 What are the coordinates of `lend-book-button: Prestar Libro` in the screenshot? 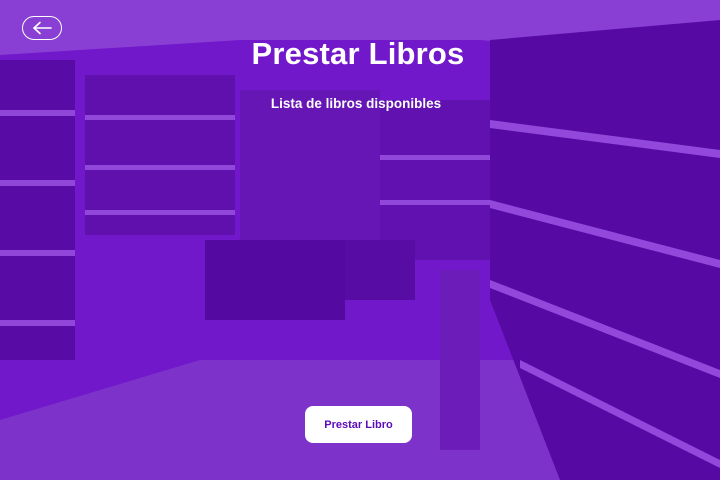 It's located at (358, 424).